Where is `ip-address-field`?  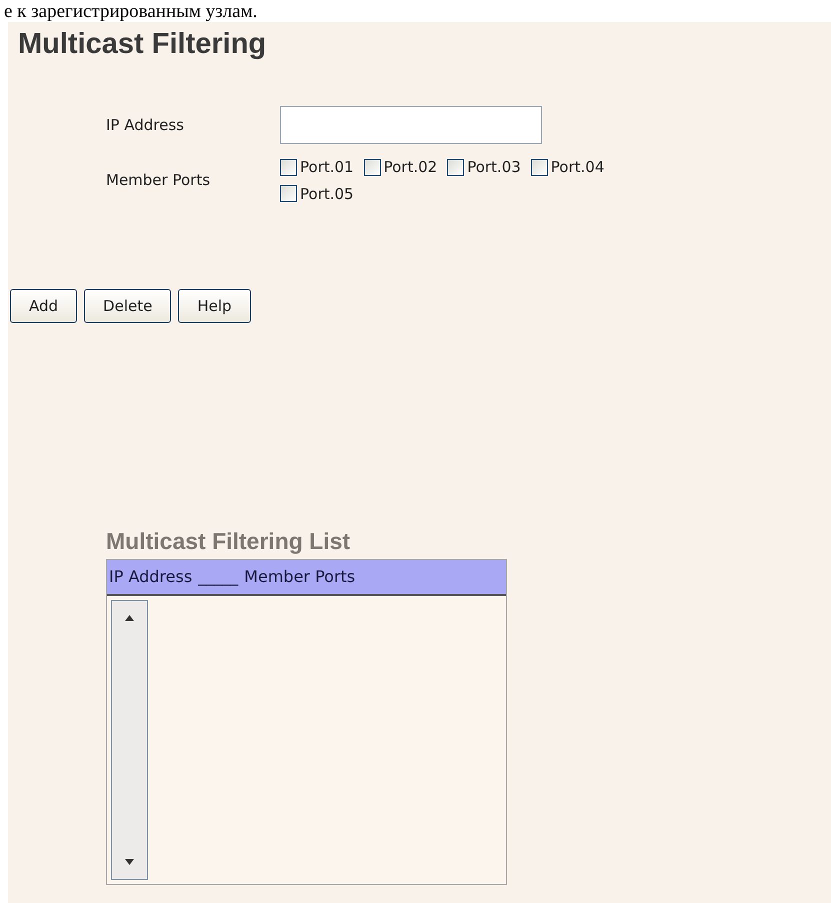
ip-address-field is located at coordinates (411, 125).